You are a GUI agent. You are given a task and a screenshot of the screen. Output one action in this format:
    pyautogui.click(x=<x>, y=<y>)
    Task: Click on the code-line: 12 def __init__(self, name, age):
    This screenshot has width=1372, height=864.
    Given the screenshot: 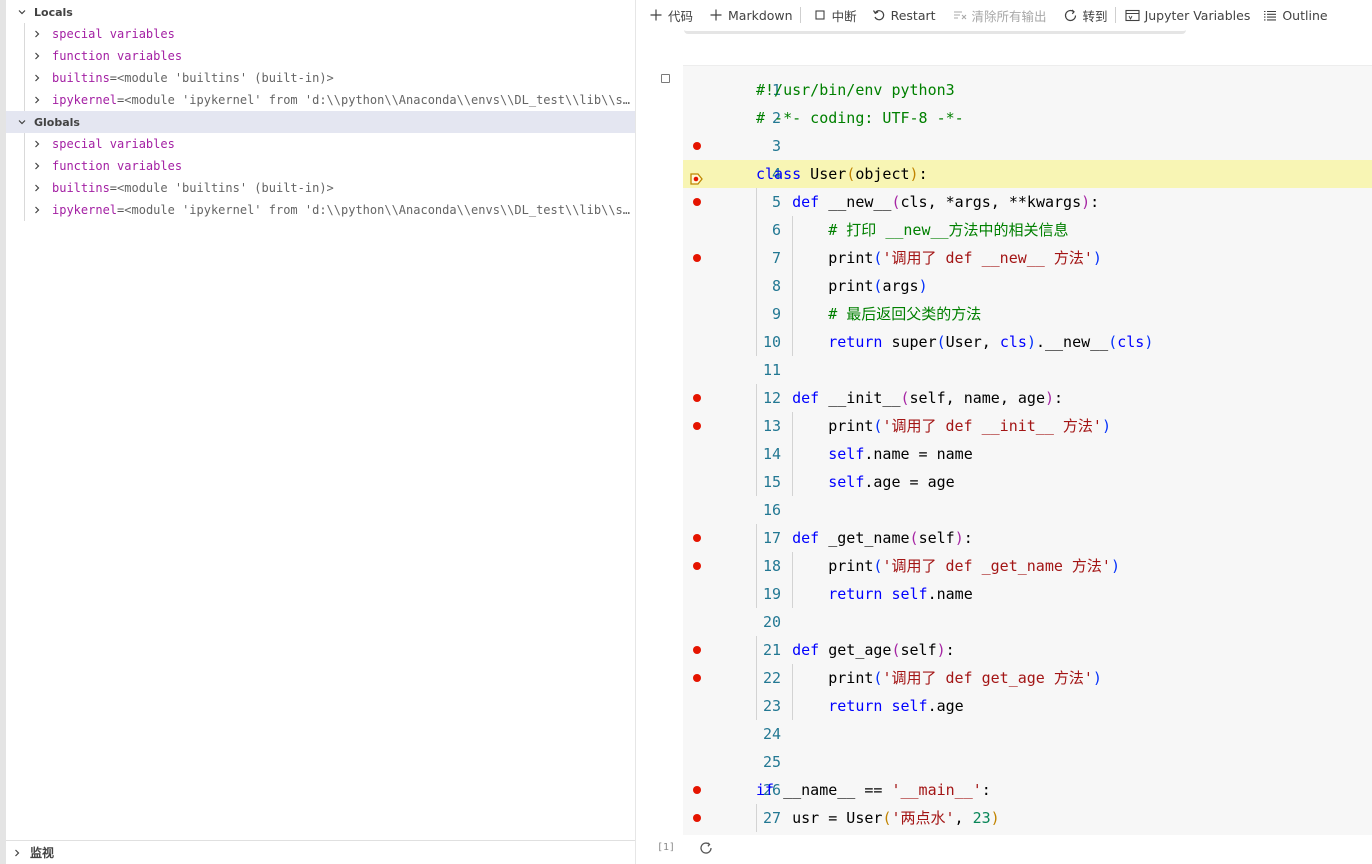 What is the action you would take?
    pyautogui.click(x=1027, y=398)
    